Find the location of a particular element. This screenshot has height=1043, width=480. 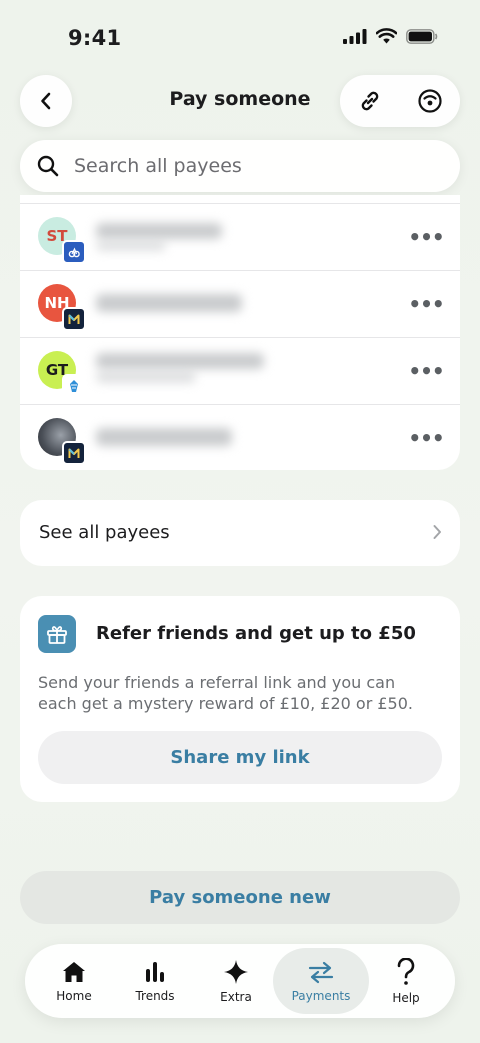

battery-icon is located at coordinates (422, 36).